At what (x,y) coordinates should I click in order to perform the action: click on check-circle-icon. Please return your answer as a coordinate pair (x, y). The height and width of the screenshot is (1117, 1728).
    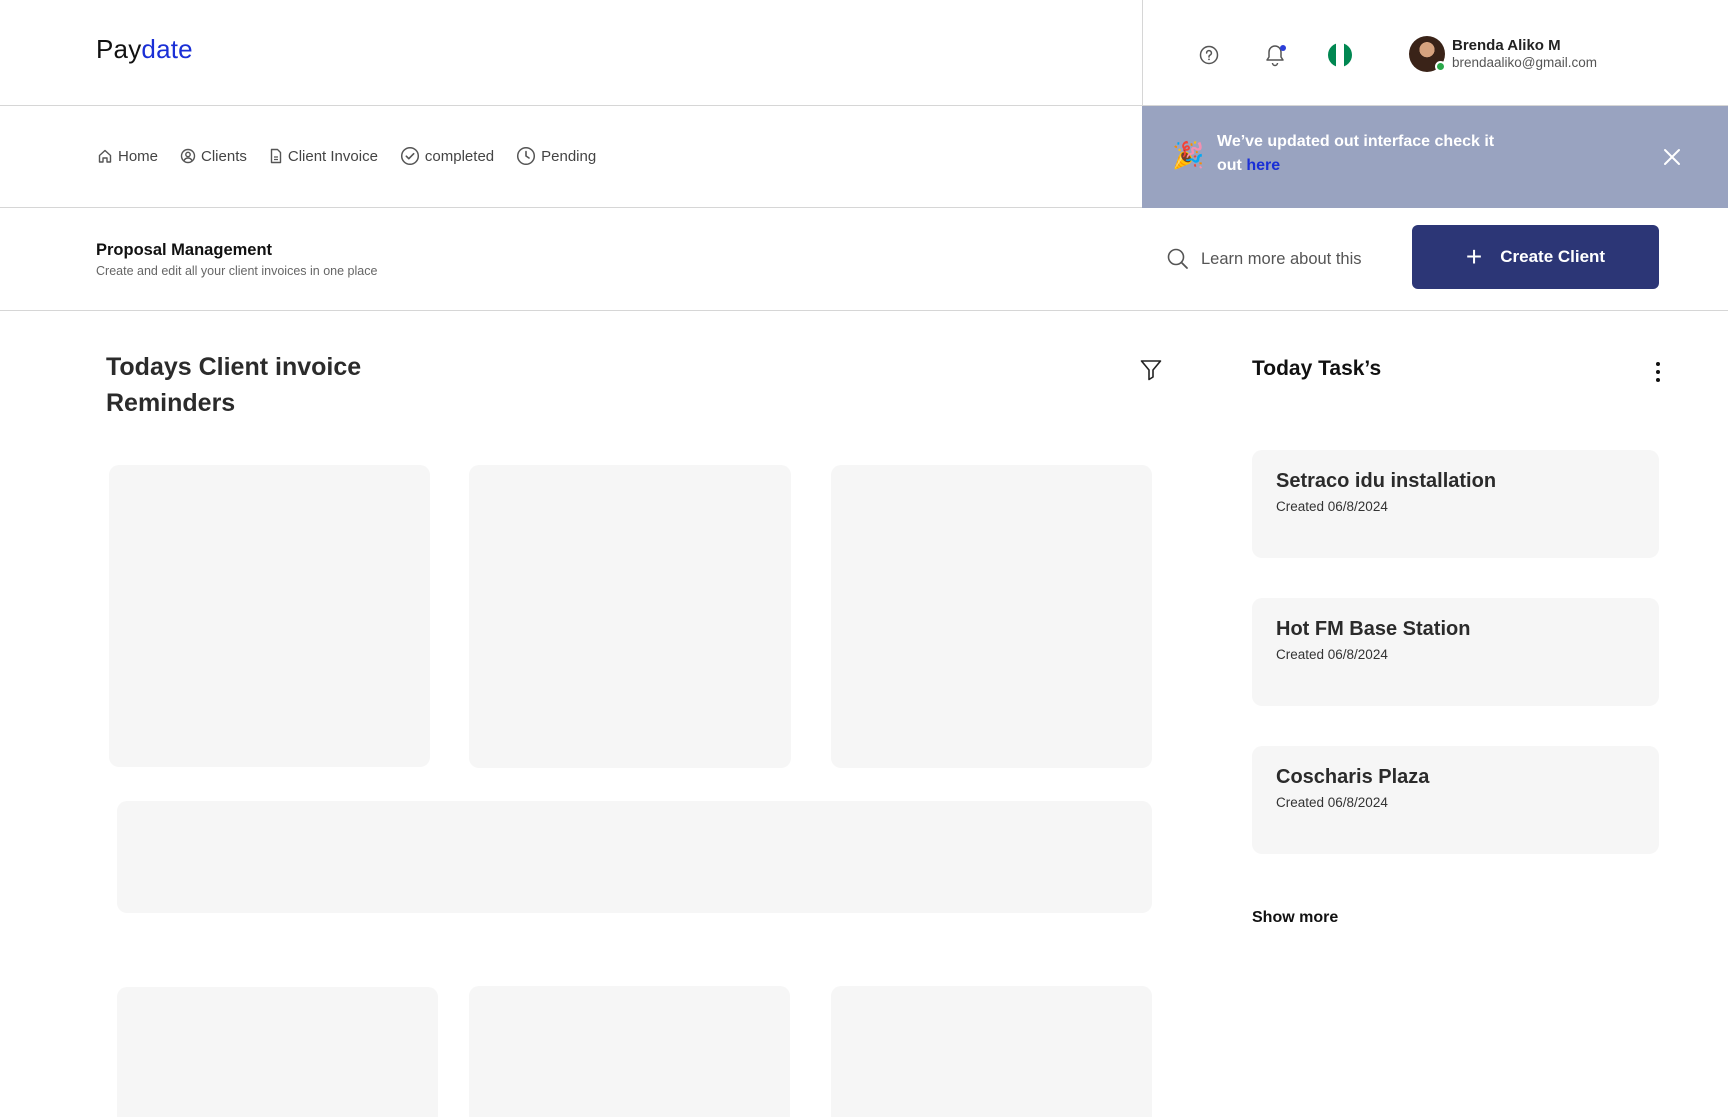
    Looking at the image, I should click on (409, 156).